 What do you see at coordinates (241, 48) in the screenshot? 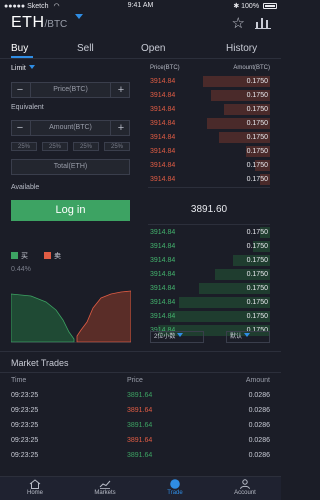
I see `tab-history: History` at bounding box center [241, 48].